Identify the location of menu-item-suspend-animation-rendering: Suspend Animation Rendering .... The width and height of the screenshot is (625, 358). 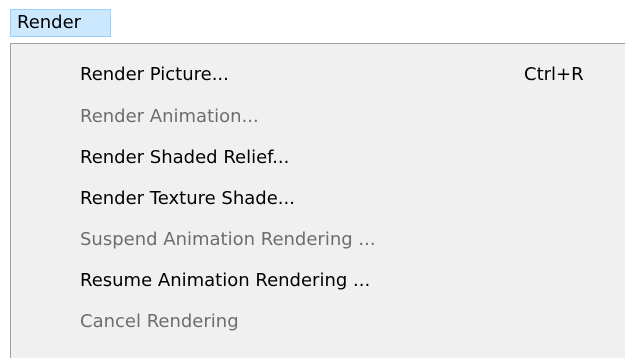
(318, 240).